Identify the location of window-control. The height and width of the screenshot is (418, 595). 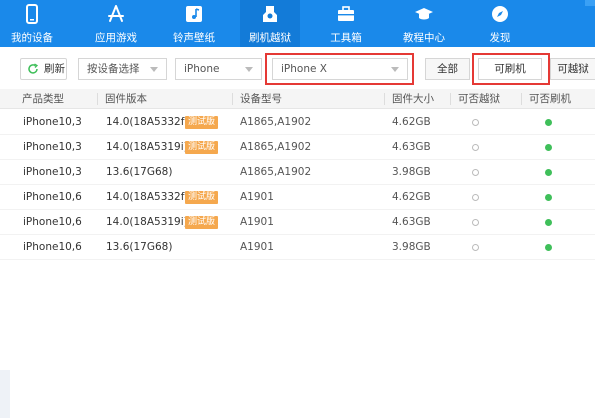
(590, 3).